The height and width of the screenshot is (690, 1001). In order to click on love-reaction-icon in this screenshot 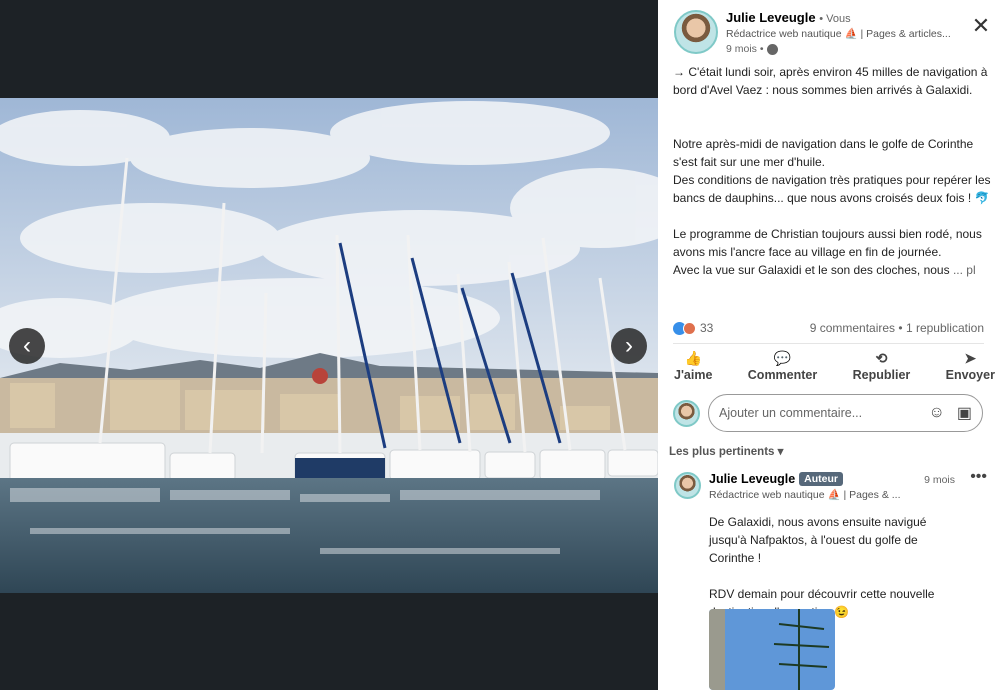, I will do `click(689, 328)`.